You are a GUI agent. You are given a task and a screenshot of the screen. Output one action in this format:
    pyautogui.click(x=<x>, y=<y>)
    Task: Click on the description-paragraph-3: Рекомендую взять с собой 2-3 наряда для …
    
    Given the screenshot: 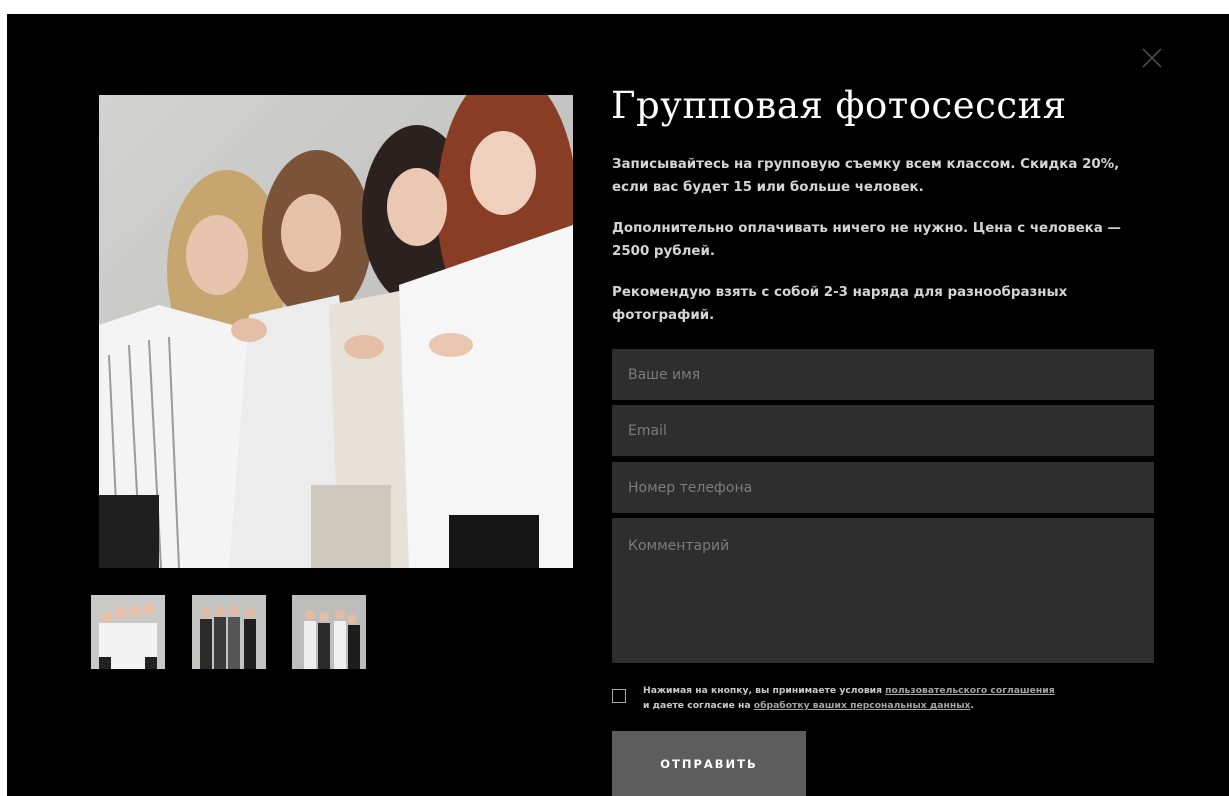 What is the action you would take?
    pyautogui.click(x=840, y=304)
    